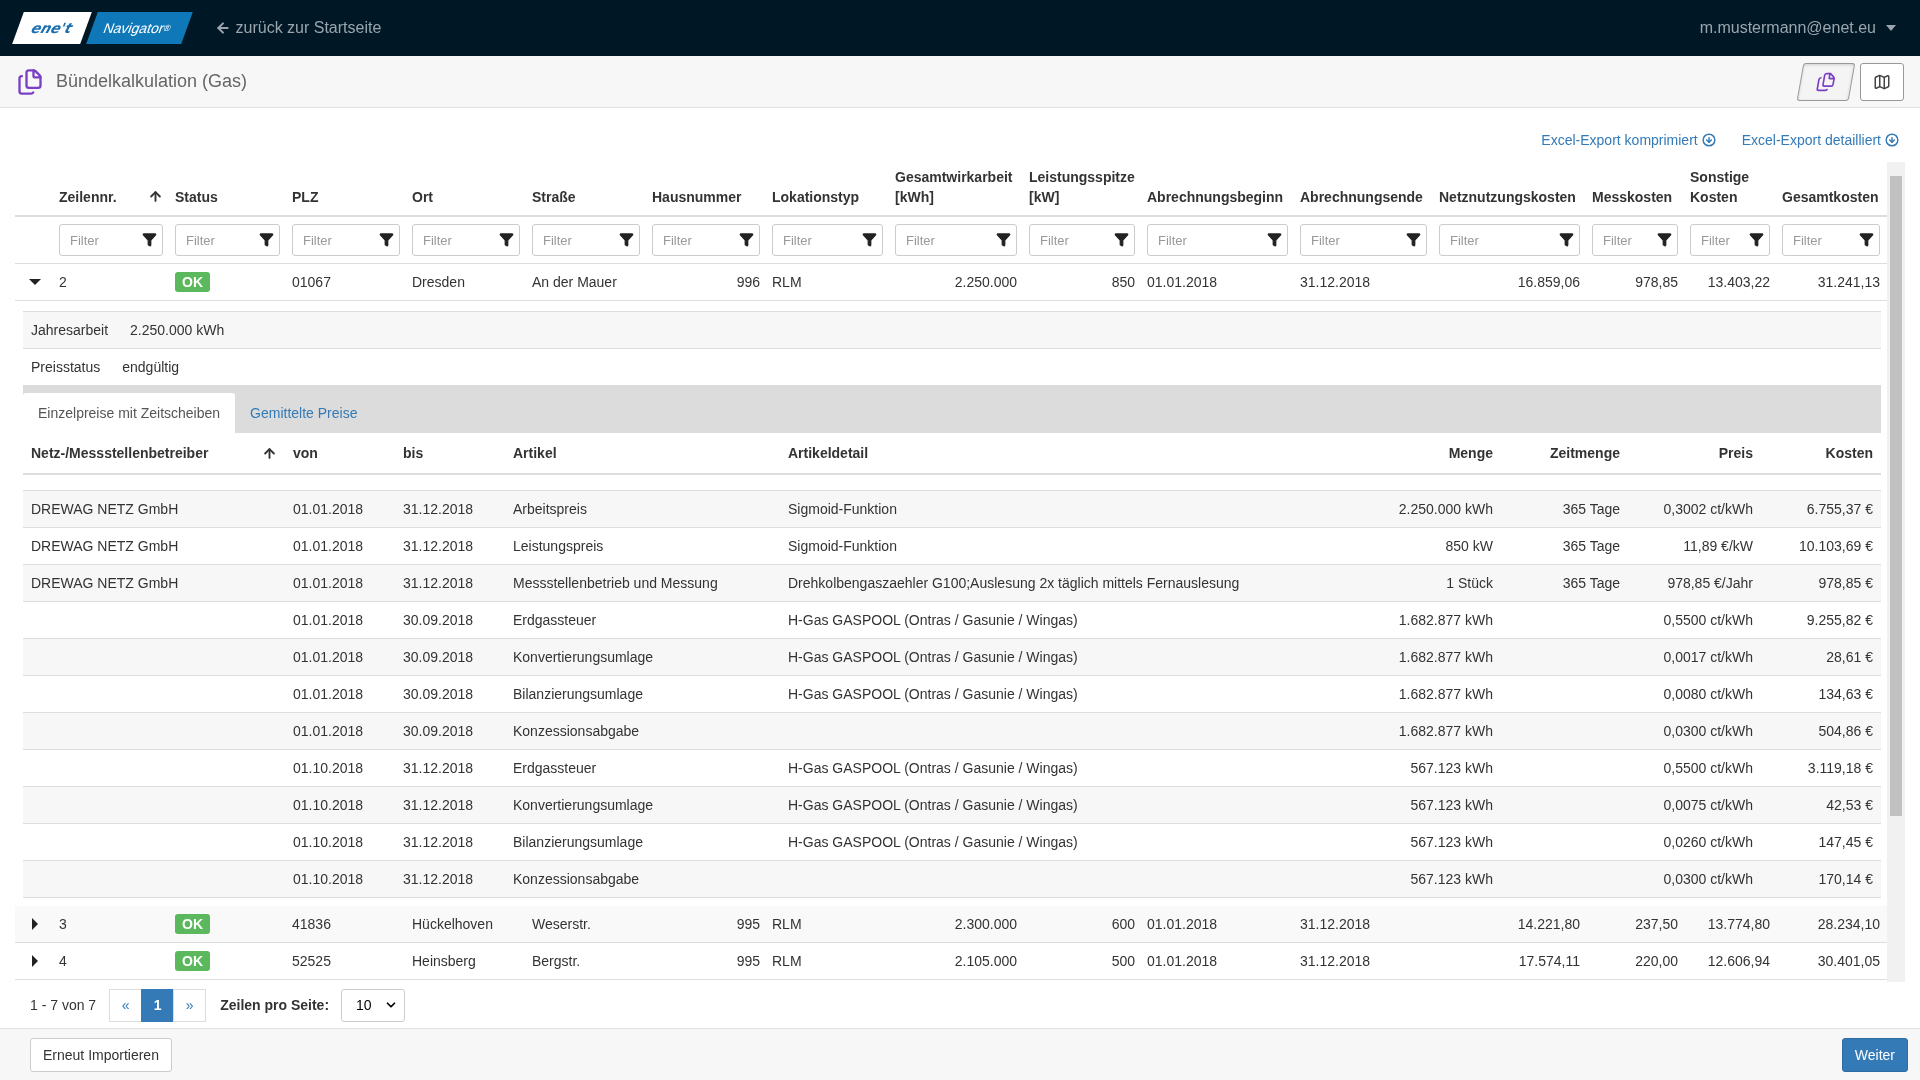  What do you see at coordinates (1836, 546) in the screenshot?
I see `table-cell-text: 10.103,69 €` at bounding box center [1836, 546].